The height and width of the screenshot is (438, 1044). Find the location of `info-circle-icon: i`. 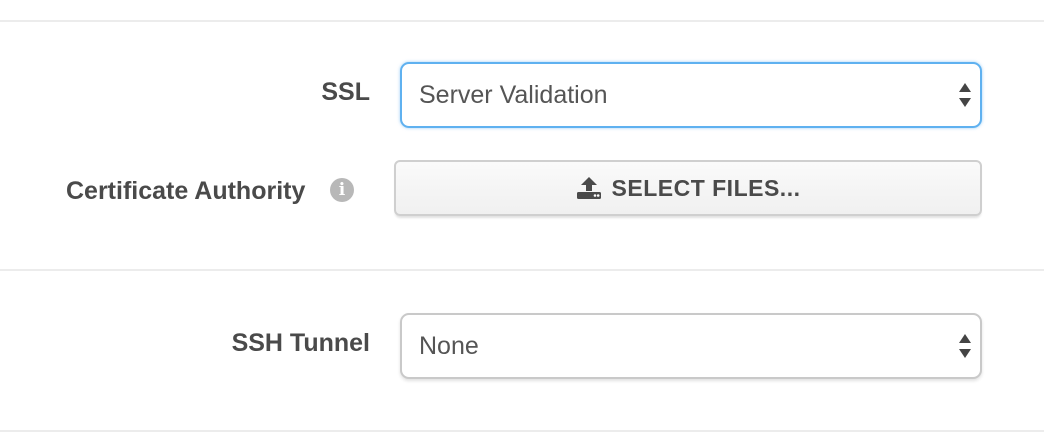

info-circle-icon: i is located at coordinates (342, 190).